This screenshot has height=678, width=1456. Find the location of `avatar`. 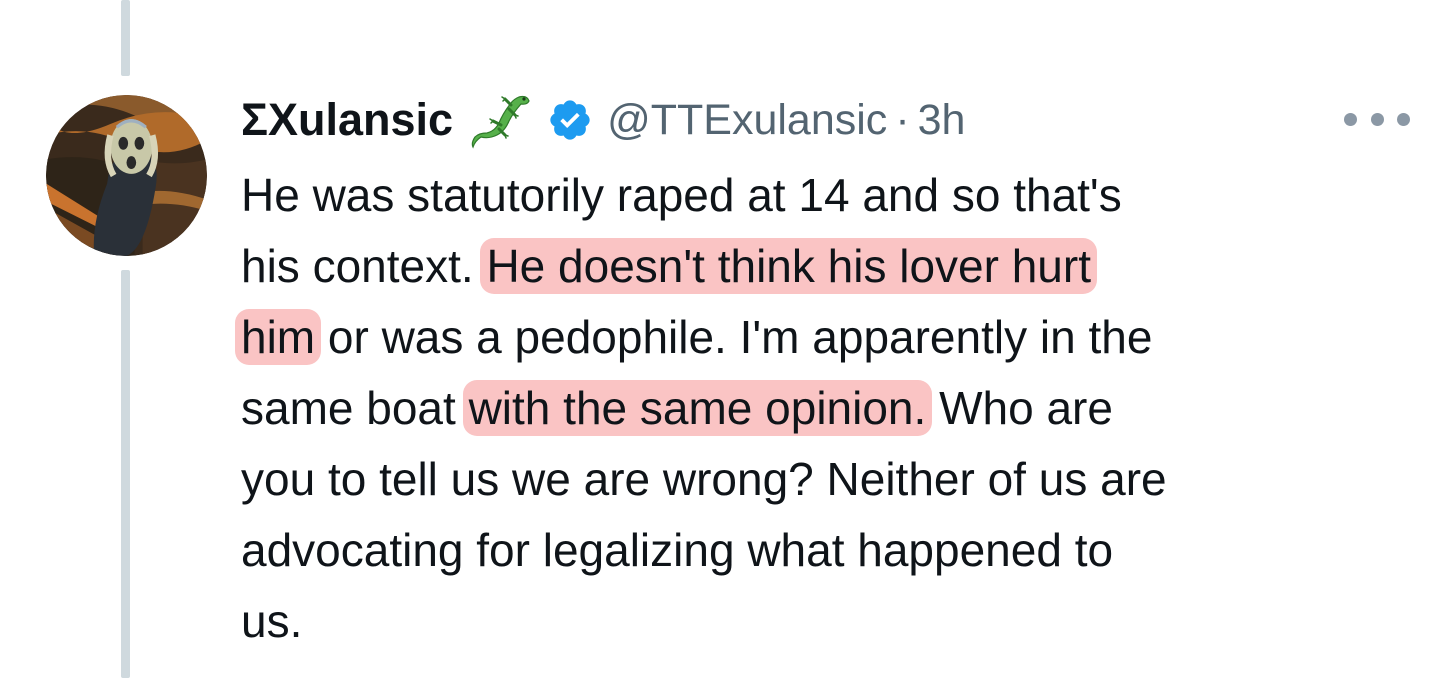

avatar is located at coordinates (126, 175).